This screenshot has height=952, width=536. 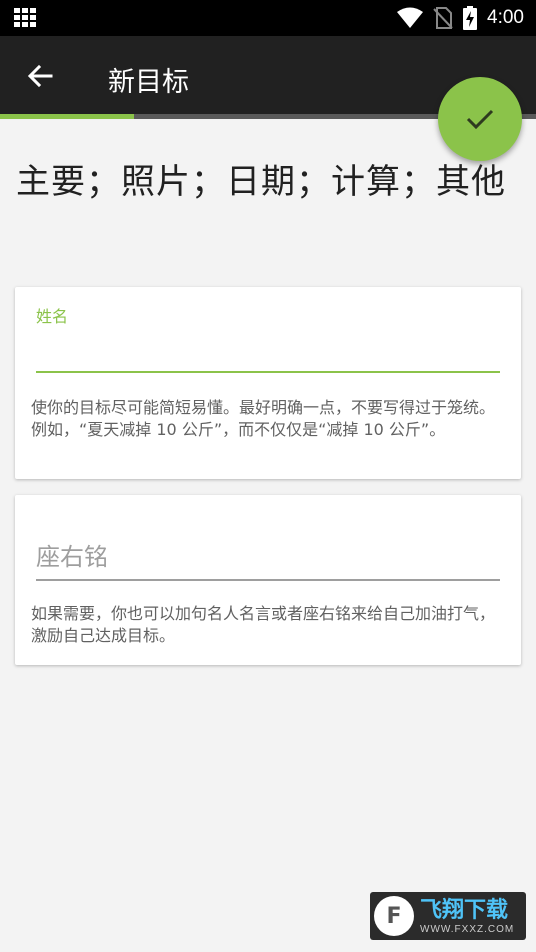 I want to click on watermark-text: 飞翔下载 WWW.FXXZ.COM, so click(x=467, y=916).